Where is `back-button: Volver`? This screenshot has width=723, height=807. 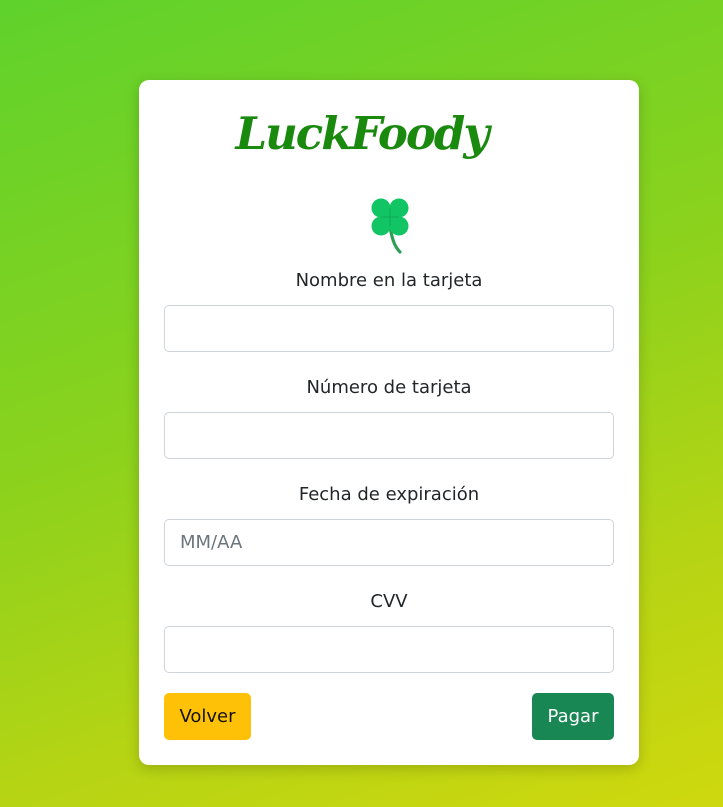
back-button: Volver is located at coordinates (207, 716).